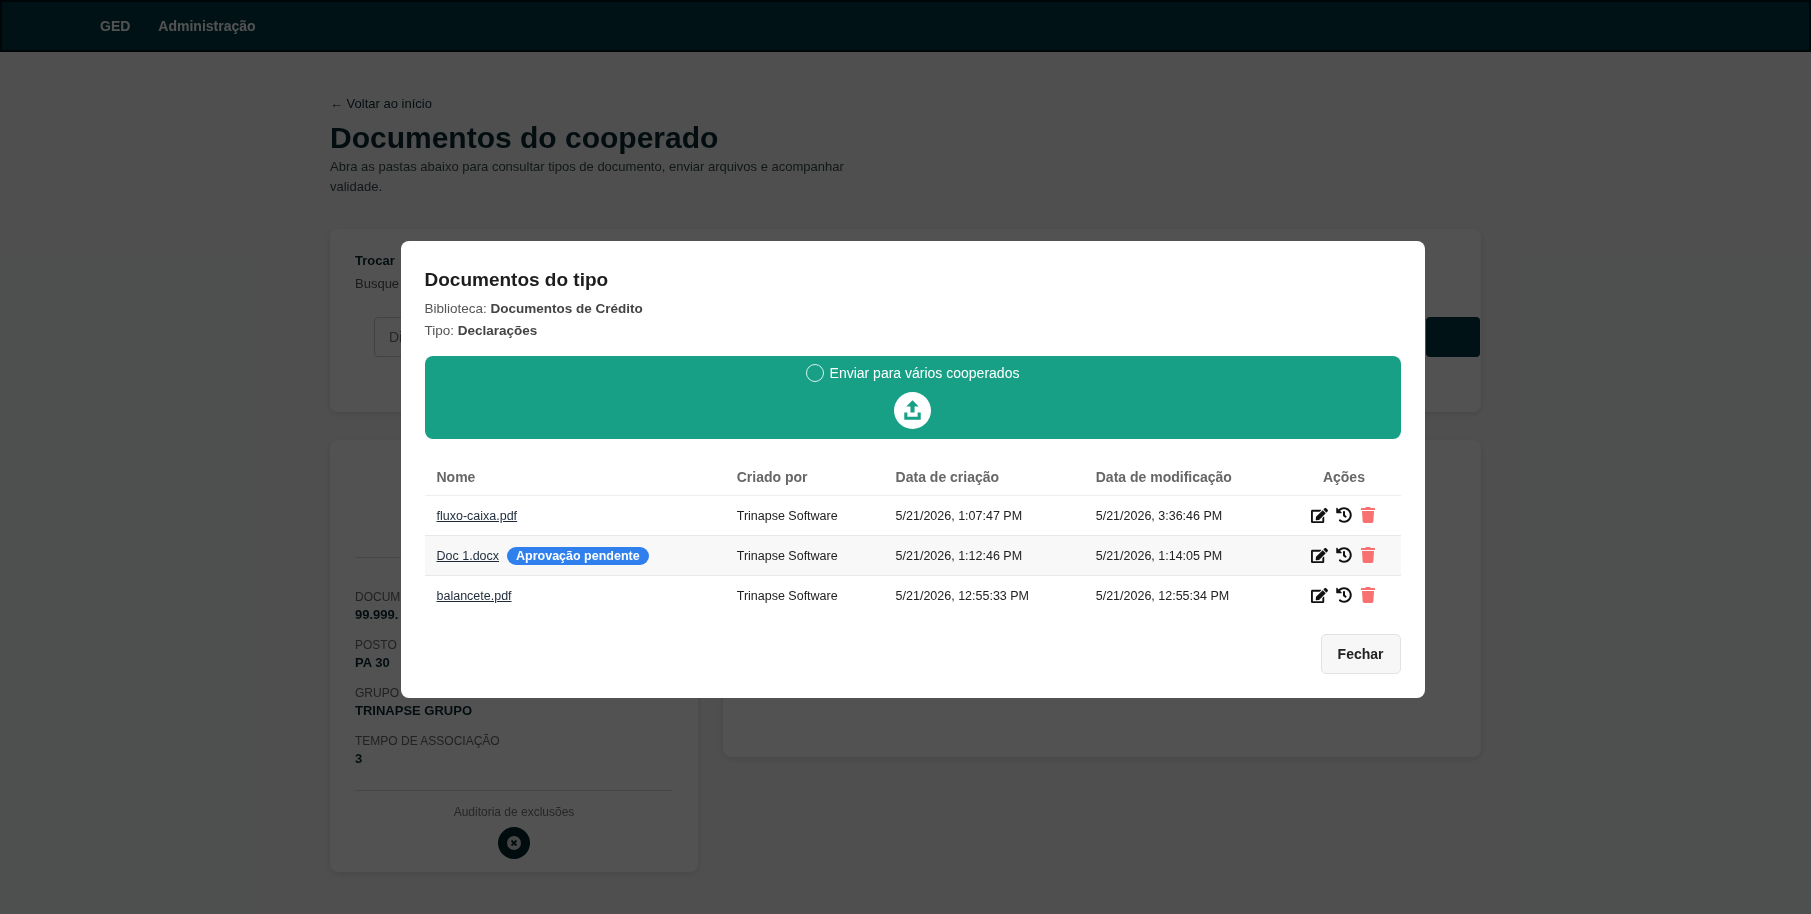  I want to click on status-badge: Aprovação pendente, so click(578, 555).